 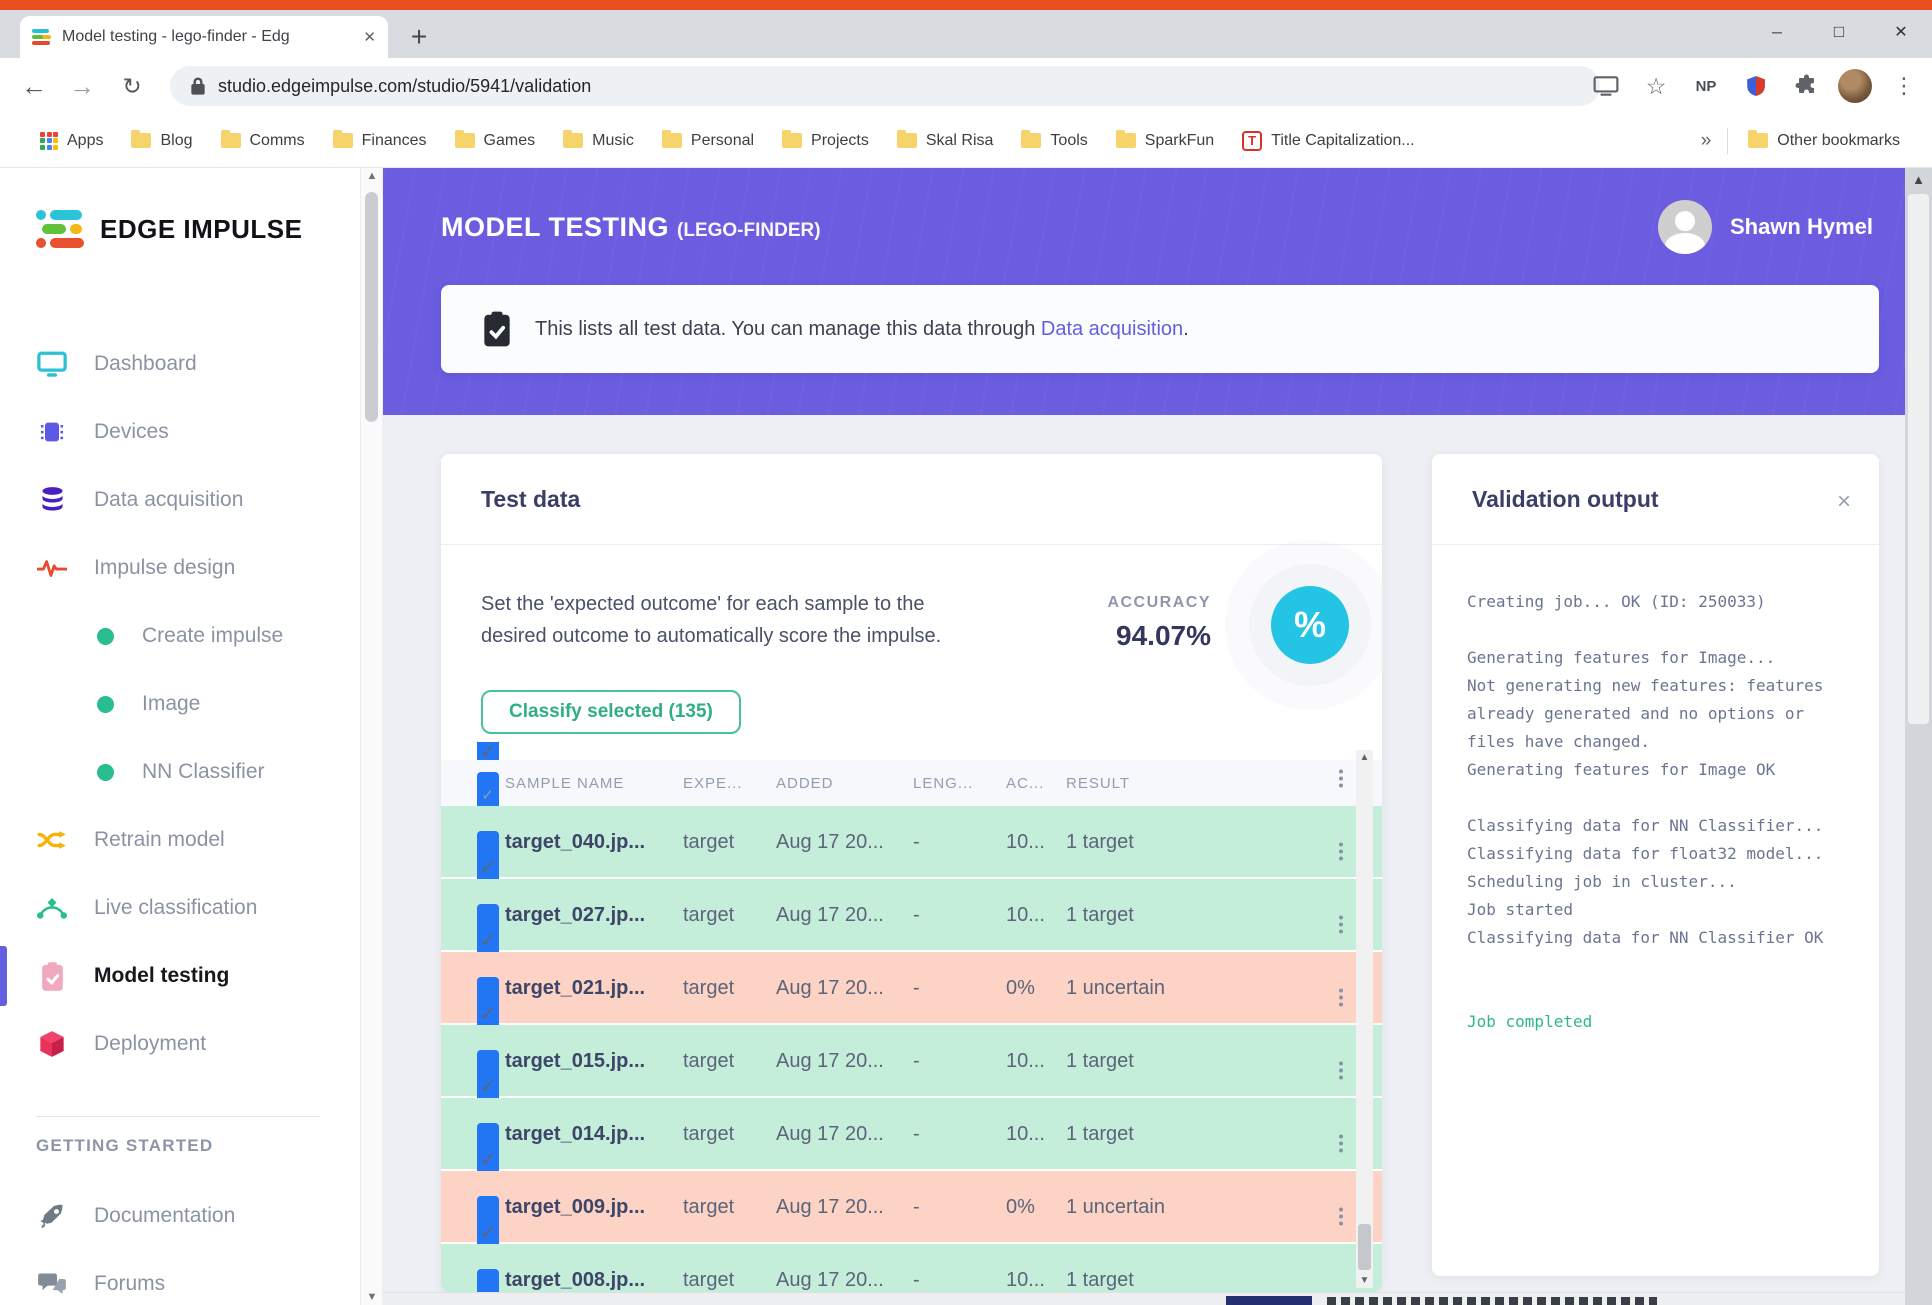 I want to click on result-cell: 1 uncertain, so click(x=1115, y=988).